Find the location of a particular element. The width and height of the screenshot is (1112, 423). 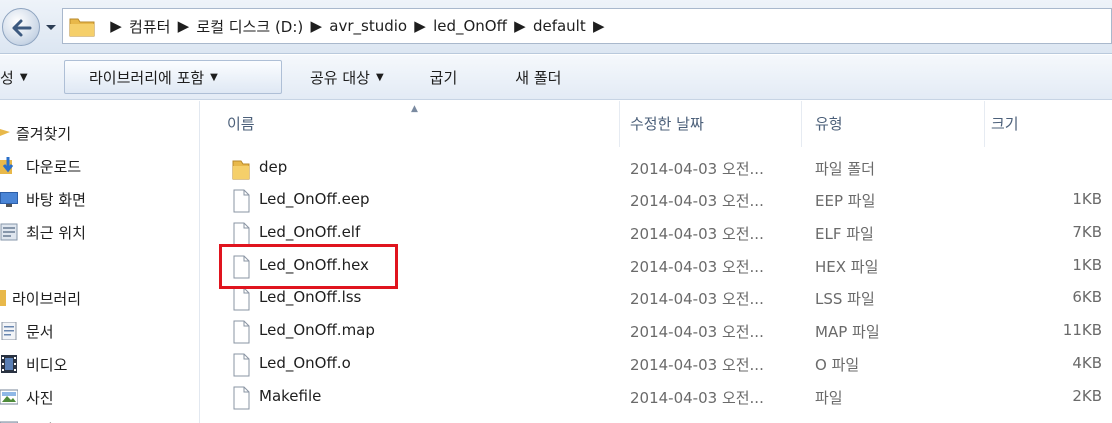

file-name: dep is located at coordinates (273, 167).